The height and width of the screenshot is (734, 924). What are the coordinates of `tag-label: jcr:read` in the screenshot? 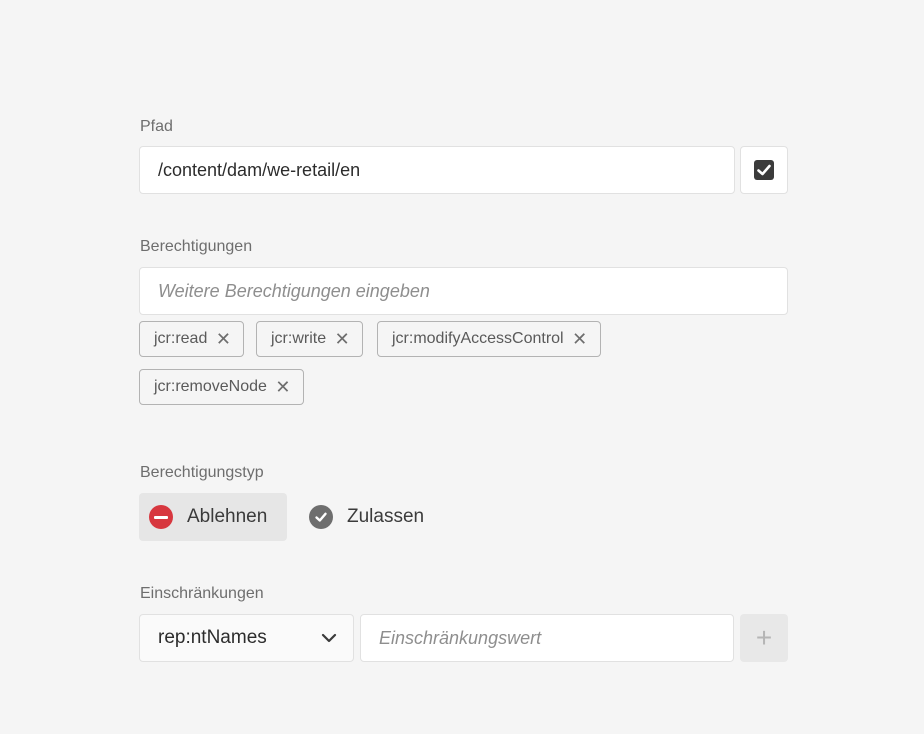 It's located at (181, 338).